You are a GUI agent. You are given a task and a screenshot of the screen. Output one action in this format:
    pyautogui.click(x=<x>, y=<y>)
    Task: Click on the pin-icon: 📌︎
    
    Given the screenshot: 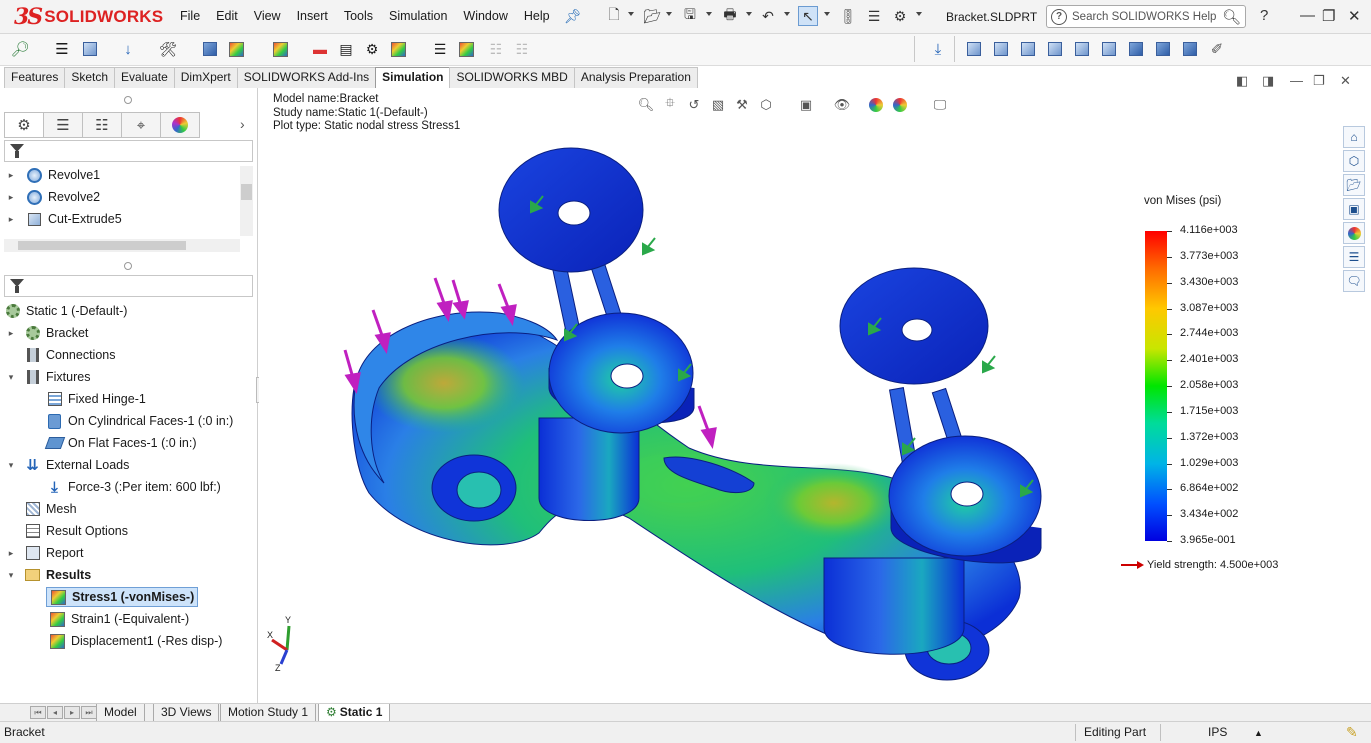 What is the action you would take?
    pyautogui.click(x=573, y=16)
    